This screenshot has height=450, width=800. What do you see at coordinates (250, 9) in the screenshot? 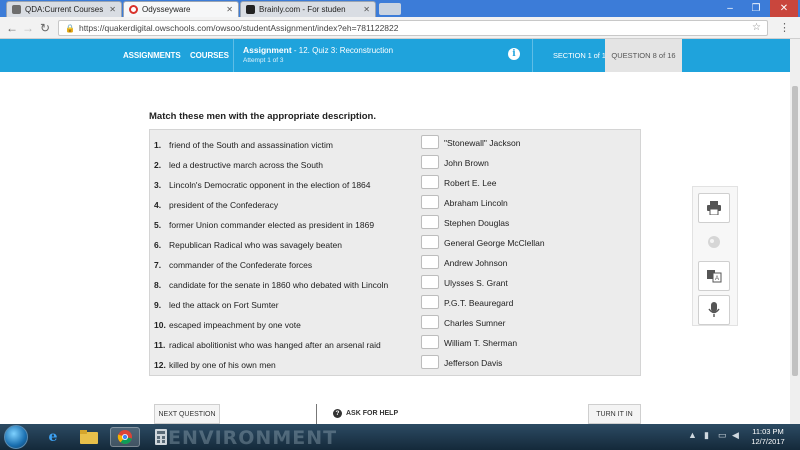
I see `brainly-favicon-icon` at bounding box center [250, 9].